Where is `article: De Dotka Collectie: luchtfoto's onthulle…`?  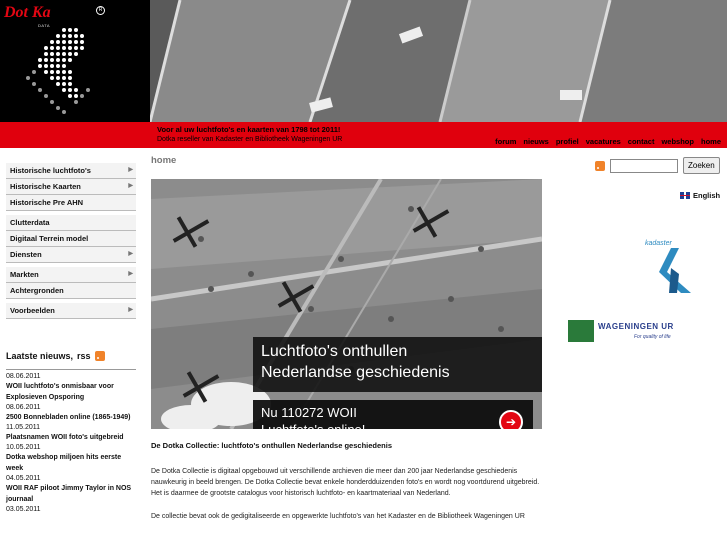 article: De Dotka Collectie: luchtfoto's onthulle… is located at coordinates (347, 487).